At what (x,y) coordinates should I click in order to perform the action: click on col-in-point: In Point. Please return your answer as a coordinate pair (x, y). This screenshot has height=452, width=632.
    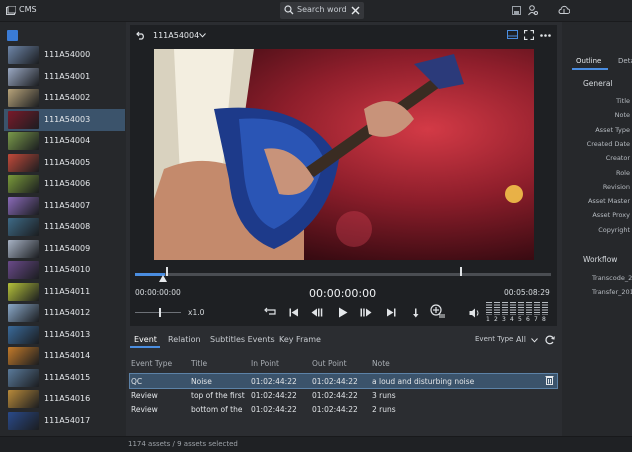
    Looking at the image, I should click on (265, 363).